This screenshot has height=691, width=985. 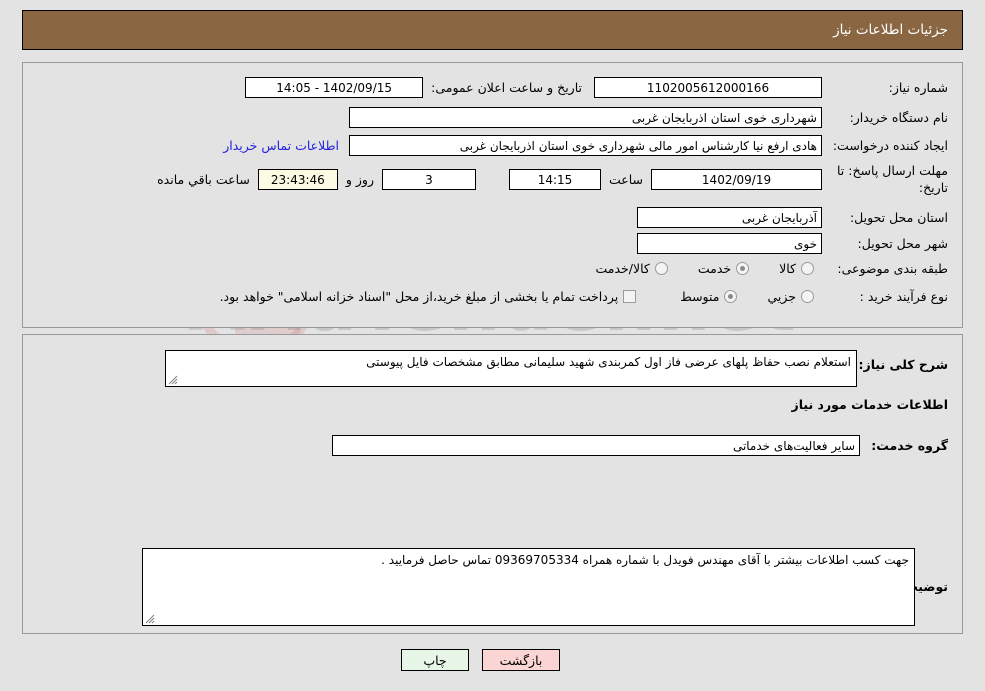 I want to click on days-label: روز و, so click(x=359, y=180).